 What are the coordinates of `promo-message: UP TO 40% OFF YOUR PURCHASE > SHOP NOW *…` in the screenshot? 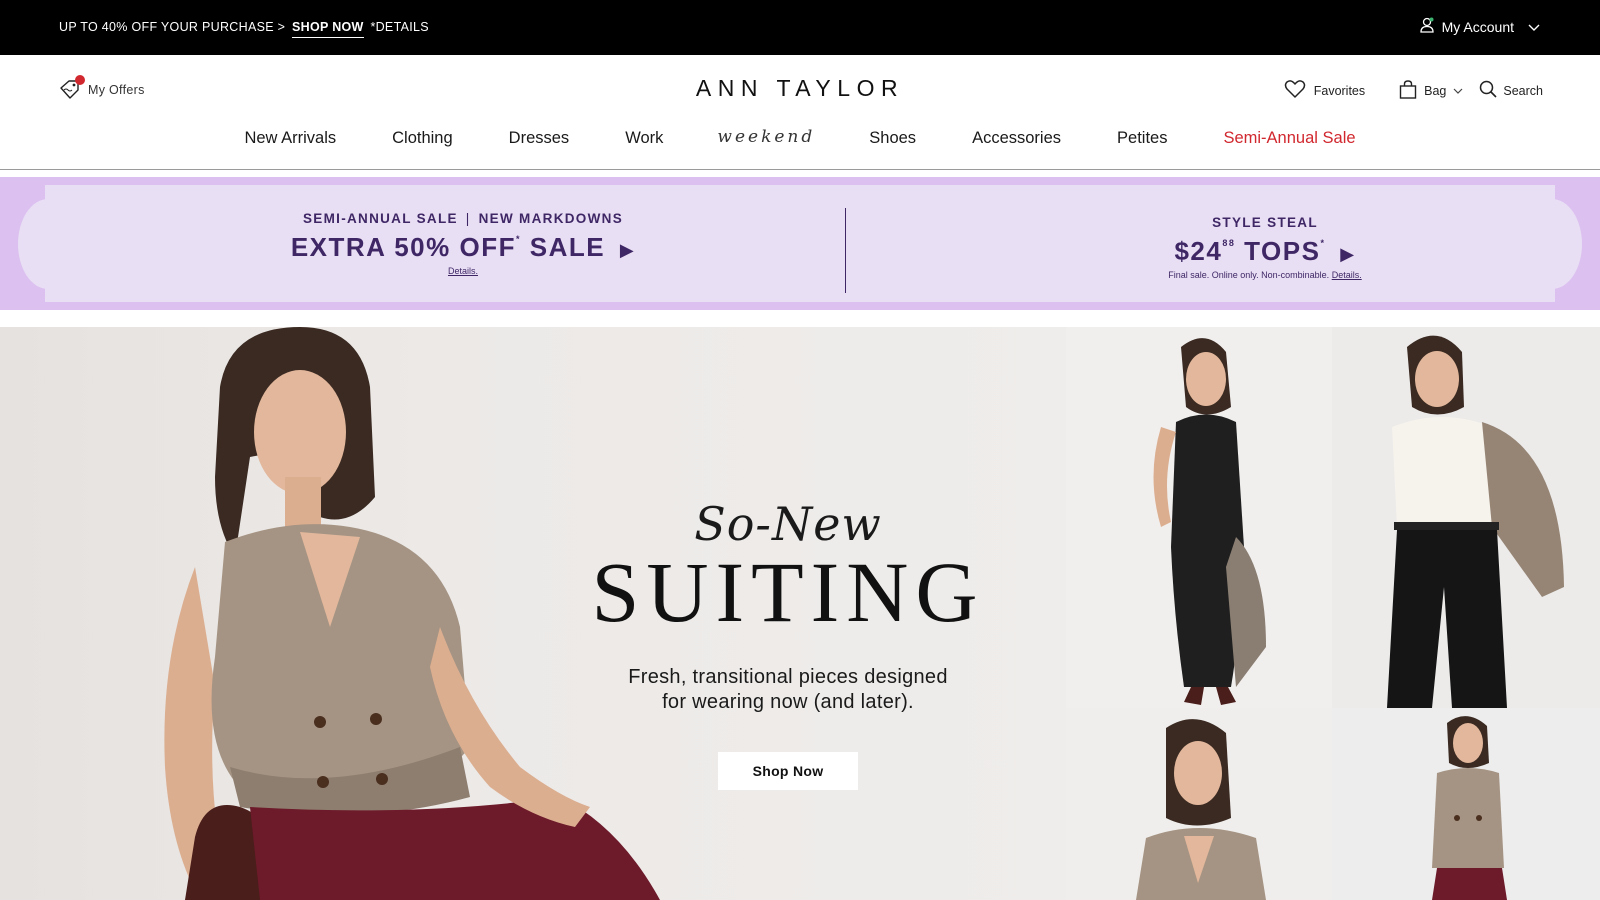 It's located at (244, 29).